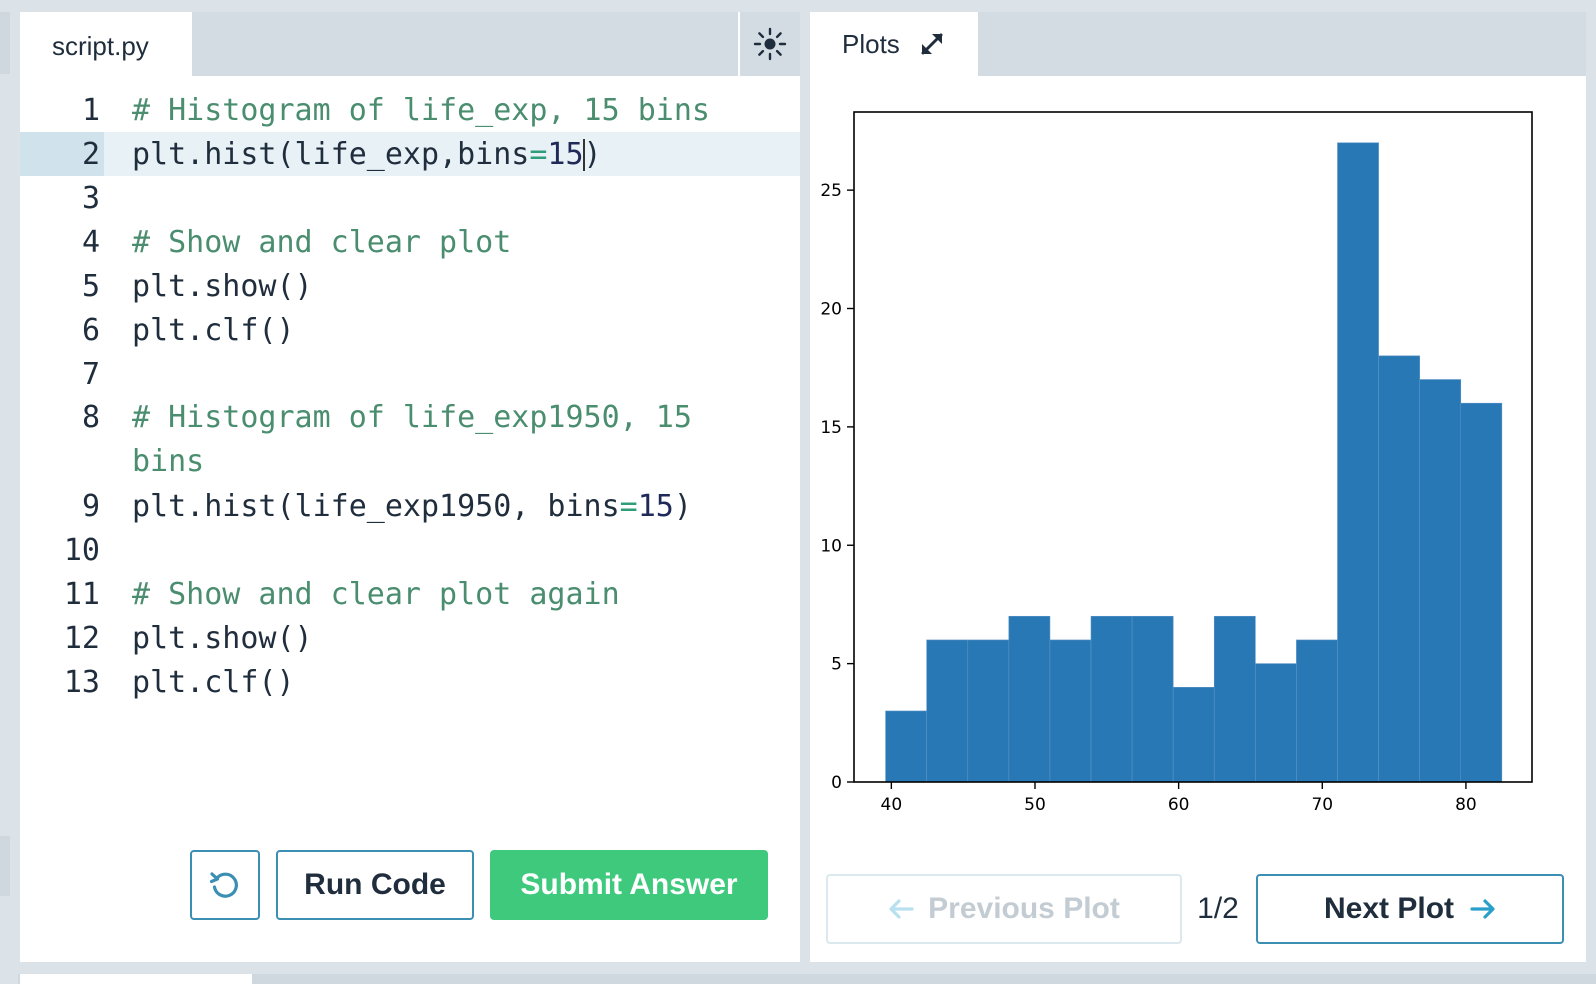 This screenshot has height=984, width=1596. Describe the element at coordinates (1389, 908) in the screenshot. I see `next-plot-label: Next Plot` at that location.